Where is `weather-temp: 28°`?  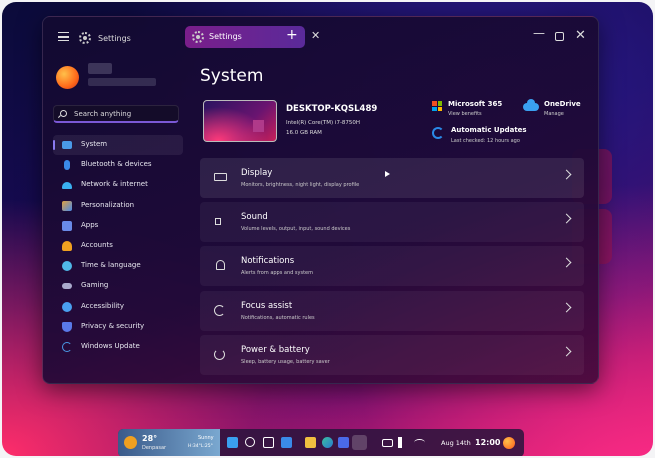
weather-temp: 28° is located at coordinates (150, 438).